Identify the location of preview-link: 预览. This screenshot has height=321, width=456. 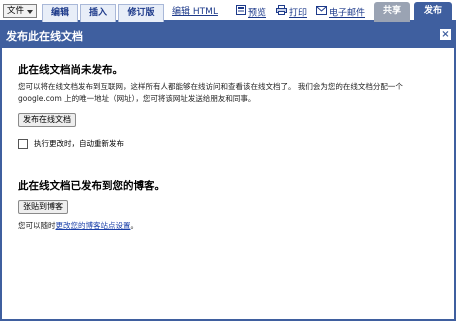
(251, 13).